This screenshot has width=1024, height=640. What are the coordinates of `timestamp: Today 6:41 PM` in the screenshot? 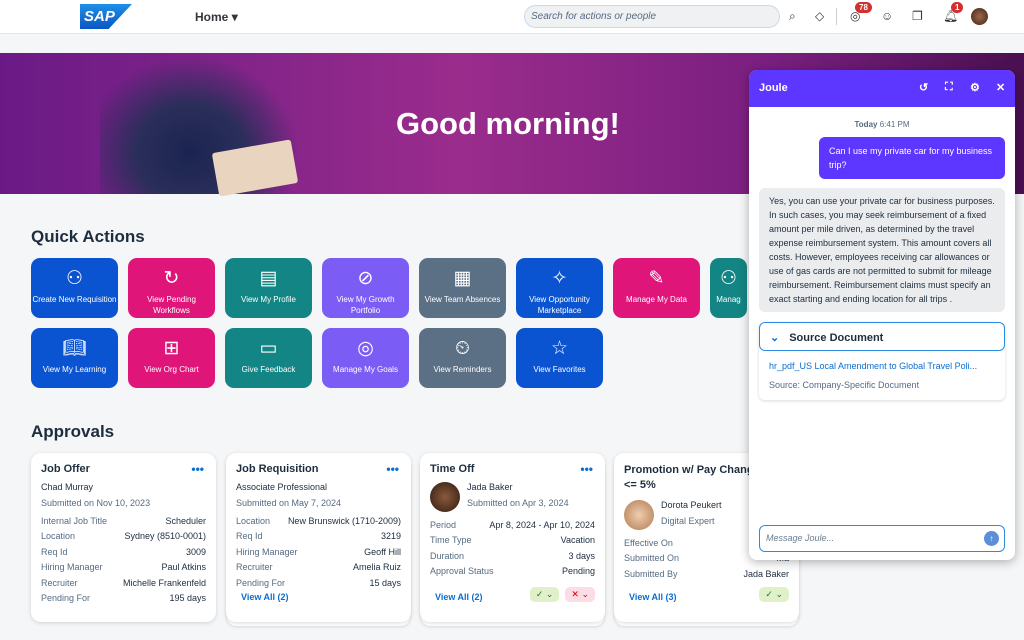 It's located at (882, 124).